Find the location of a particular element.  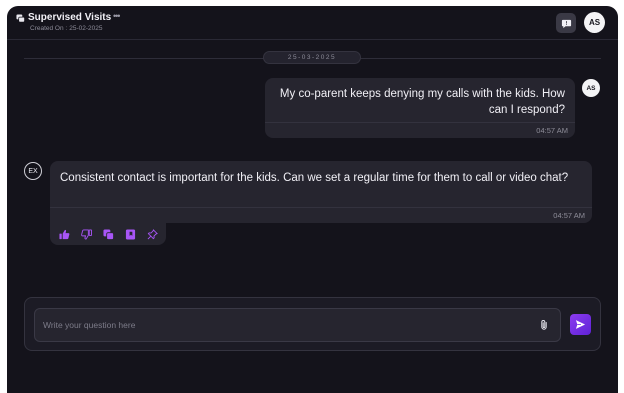

bookmark-icon is located at coordinates (130, 234).